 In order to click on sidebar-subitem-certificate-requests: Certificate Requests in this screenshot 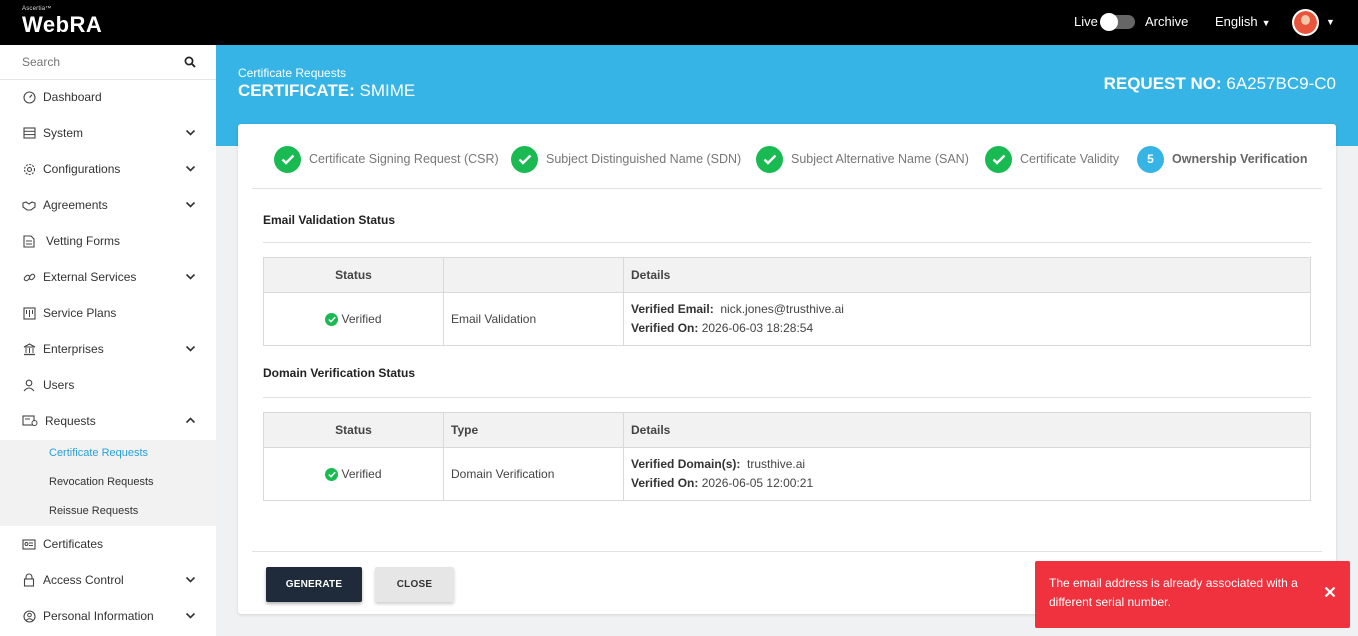, I will do `click(98, 453)`.